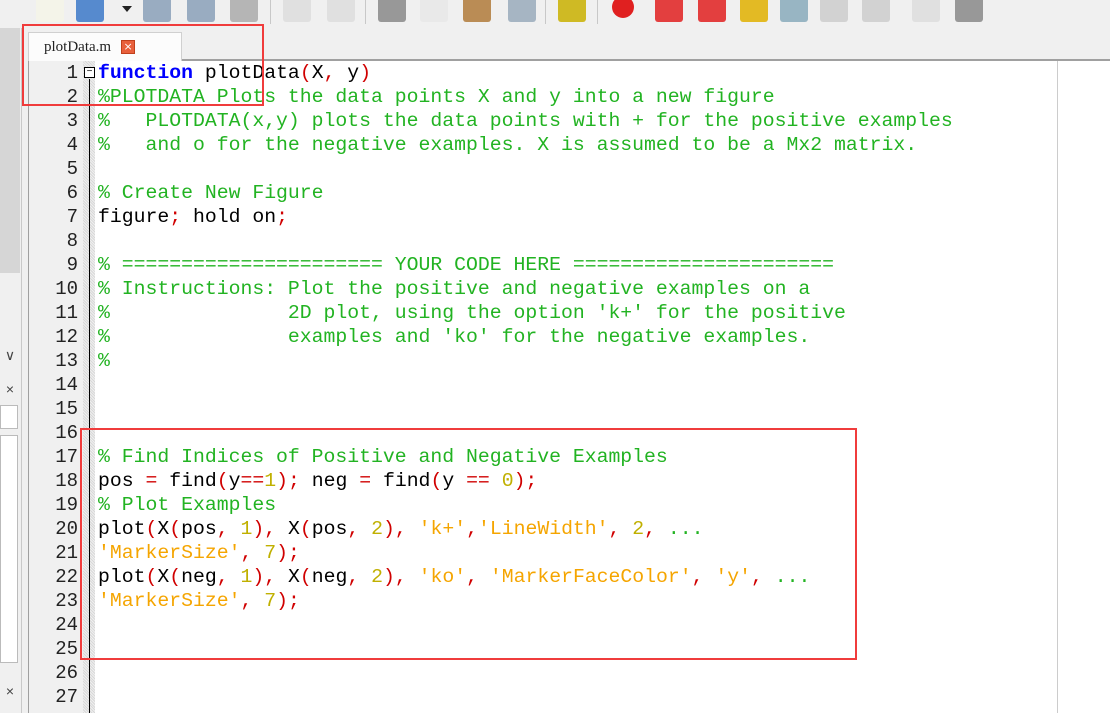 Image resolution: width=1110 pixels, height=713 pixels. I want to click on panel-dropdown, so click(9, 417).